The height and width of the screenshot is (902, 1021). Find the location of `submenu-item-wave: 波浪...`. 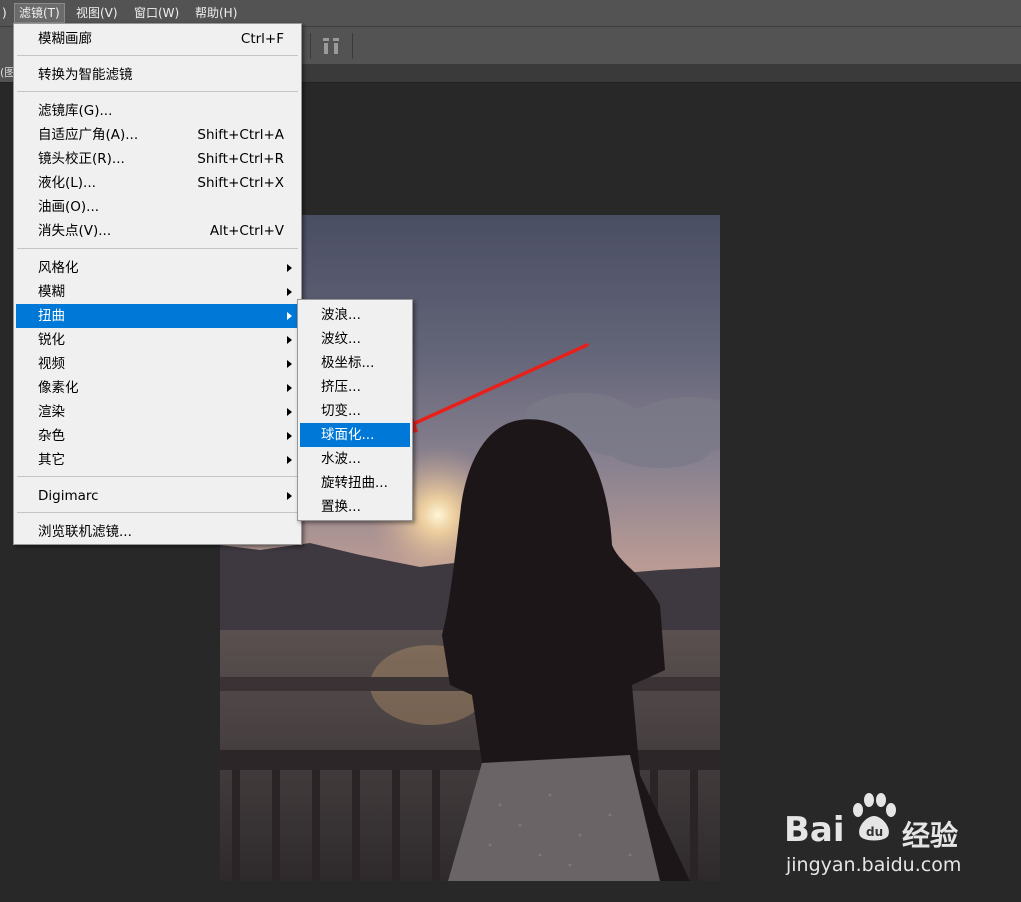

submenu-item-wave: 波浪... is located at coordinates (355, 315).